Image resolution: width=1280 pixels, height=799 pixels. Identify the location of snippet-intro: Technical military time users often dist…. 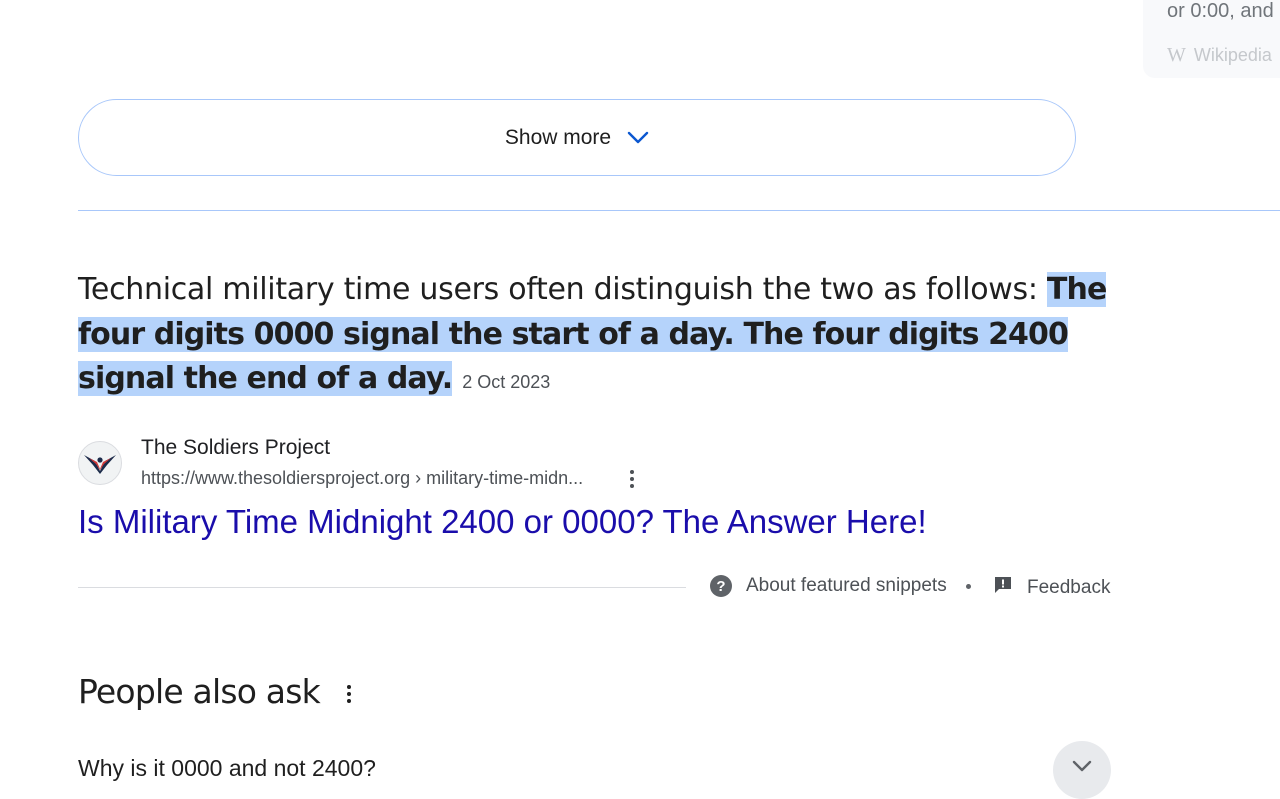
(562, 289).